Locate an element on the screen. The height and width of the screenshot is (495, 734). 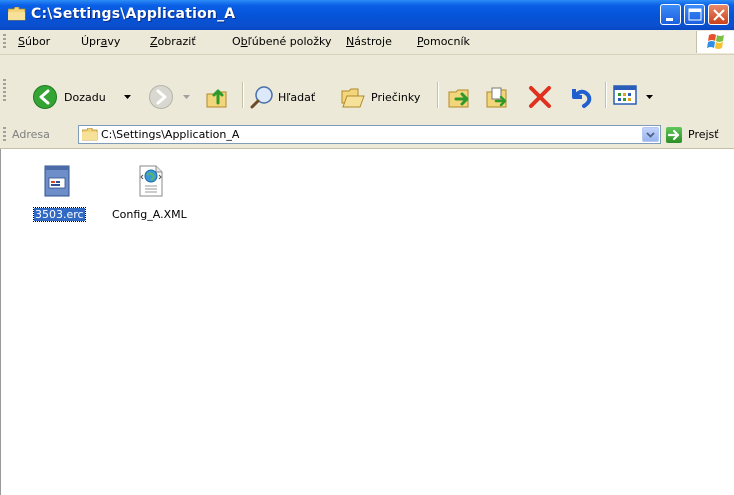
toolbar-grip is located at coordinates (4, 91).